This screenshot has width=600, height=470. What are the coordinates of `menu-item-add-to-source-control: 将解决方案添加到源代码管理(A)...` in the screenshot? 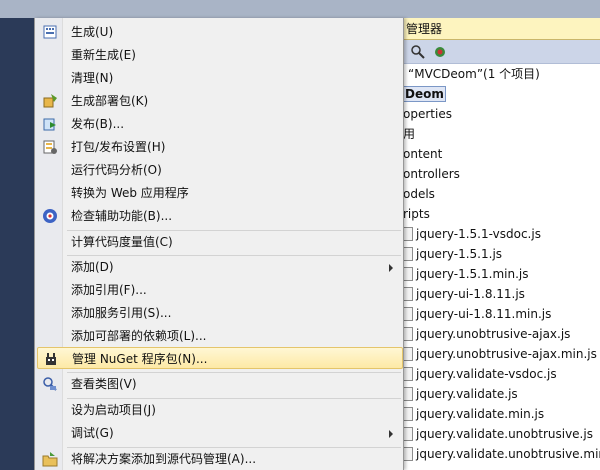 It's located at (220, 459).